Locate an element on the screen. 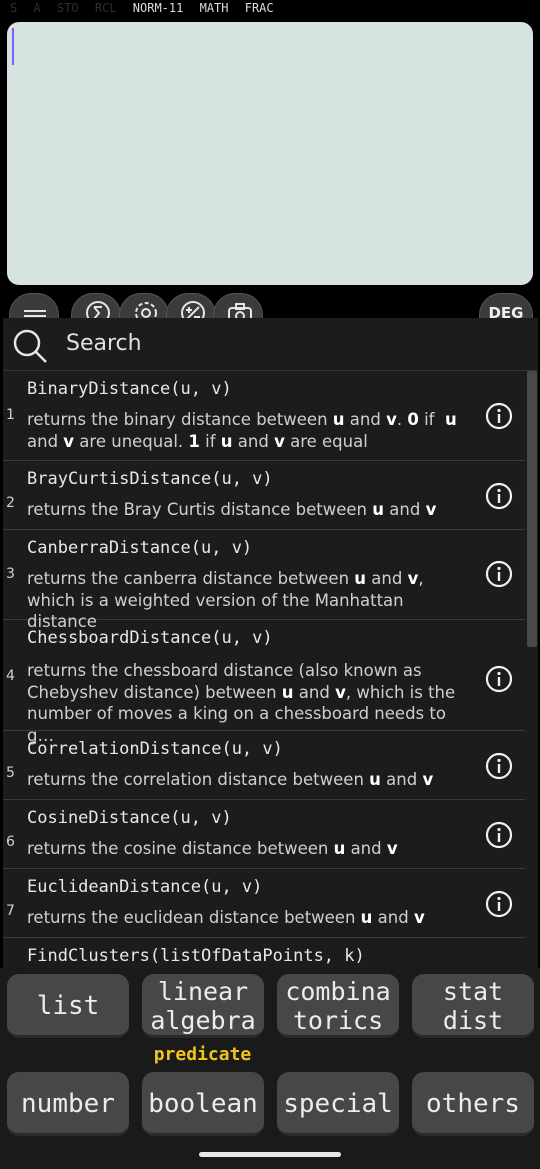 This screenshot has width=540, height=1169. camera-button is located at coordinates (238, 305).